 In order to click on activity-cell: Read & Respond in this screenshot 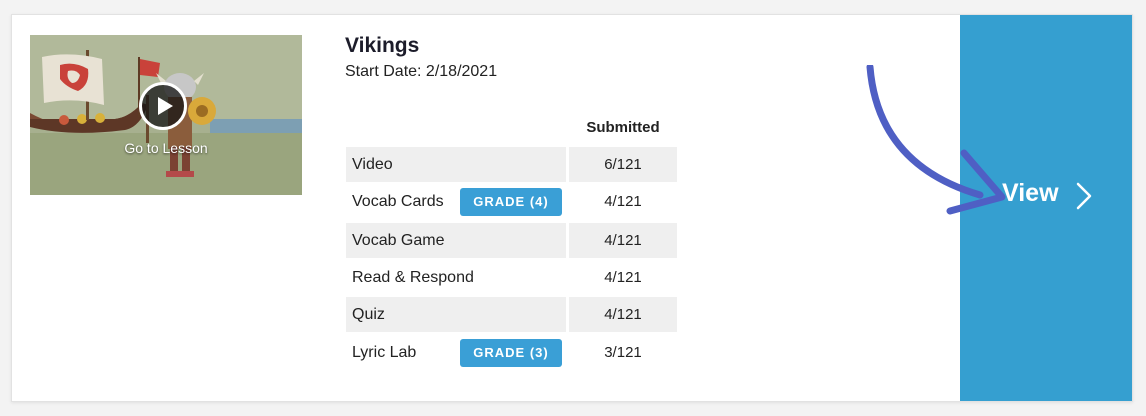, I will do `click(456, 277)`.